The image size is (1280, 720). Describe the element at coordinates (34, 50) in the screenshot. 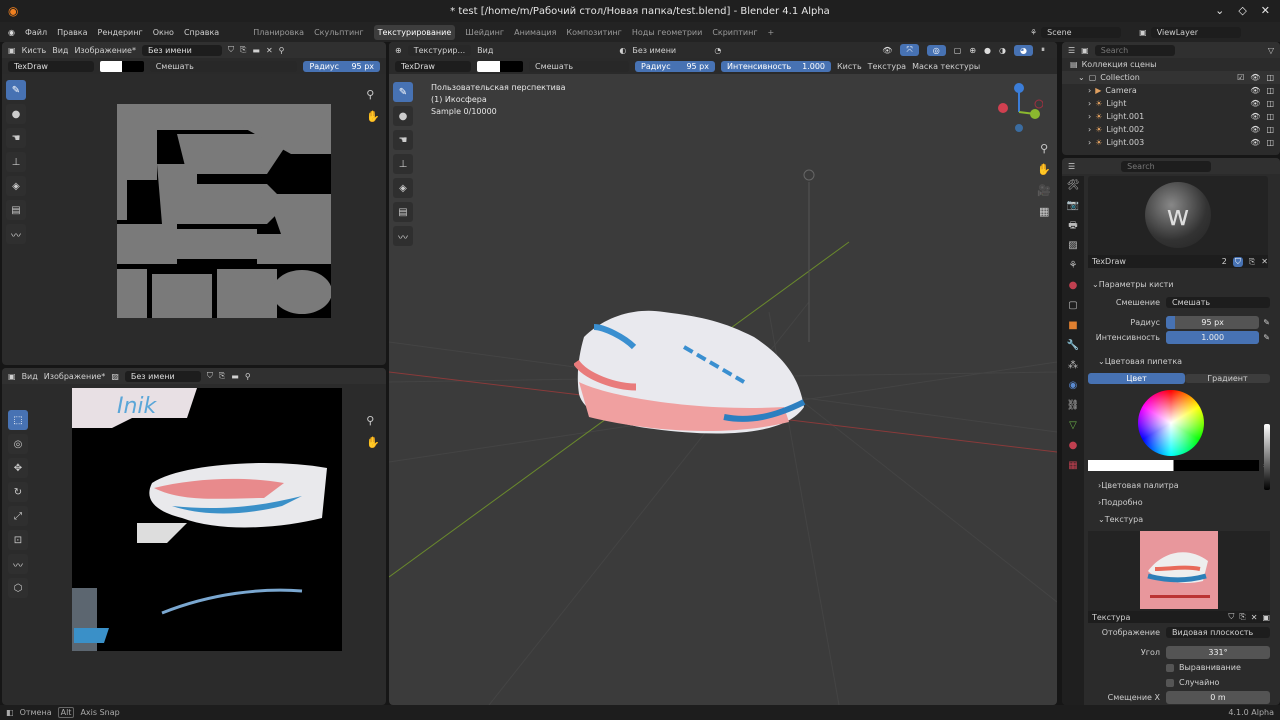

I see `mode-dropdown: Кисть` at that location.